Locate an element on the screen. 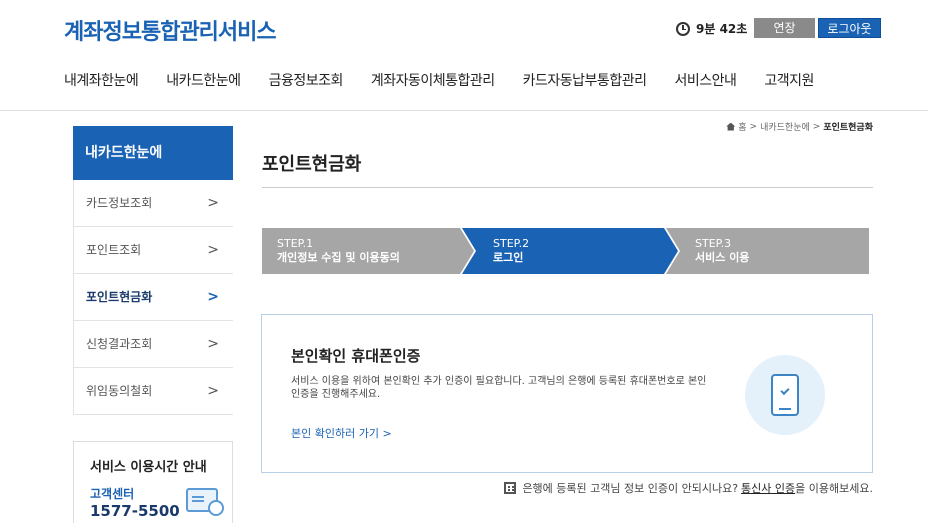 The width and height of the screenshot is (928, 523). sidebar-item-label: 신청결과조회 is located at coordinates (119, 344).